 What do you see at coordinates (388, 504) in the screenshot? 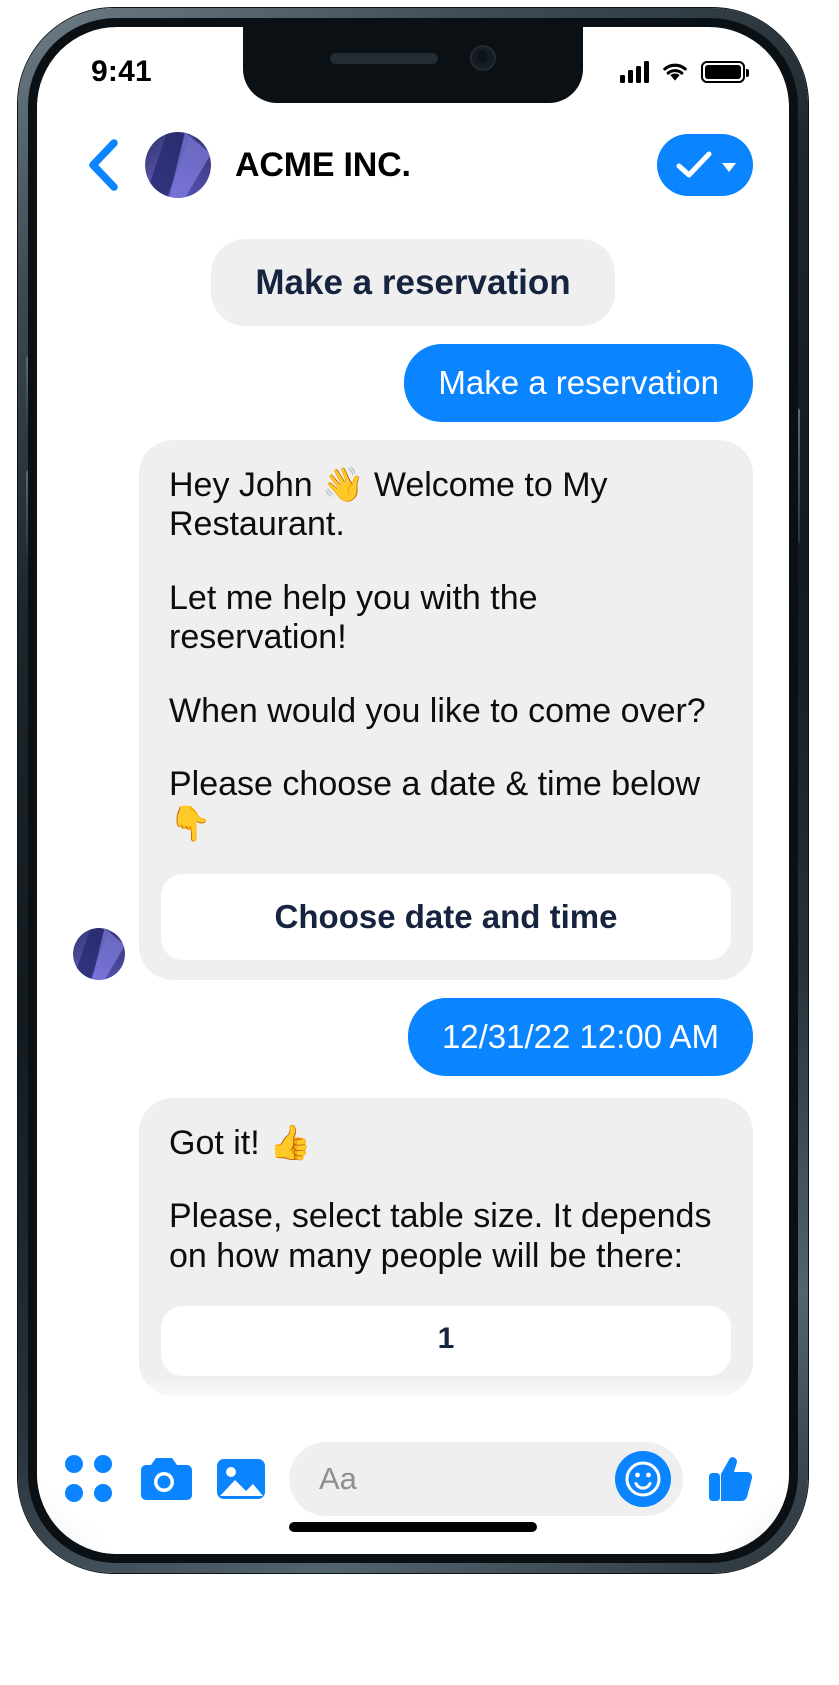
I see `card-paragraph: Hey John 👋 Welcome to My Restaurant.` at bounding box center [388, 504].